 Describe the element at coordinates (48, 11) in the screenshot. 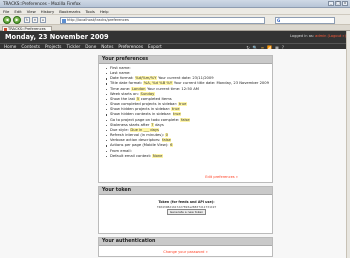

I see `menu-history: History` at that location.